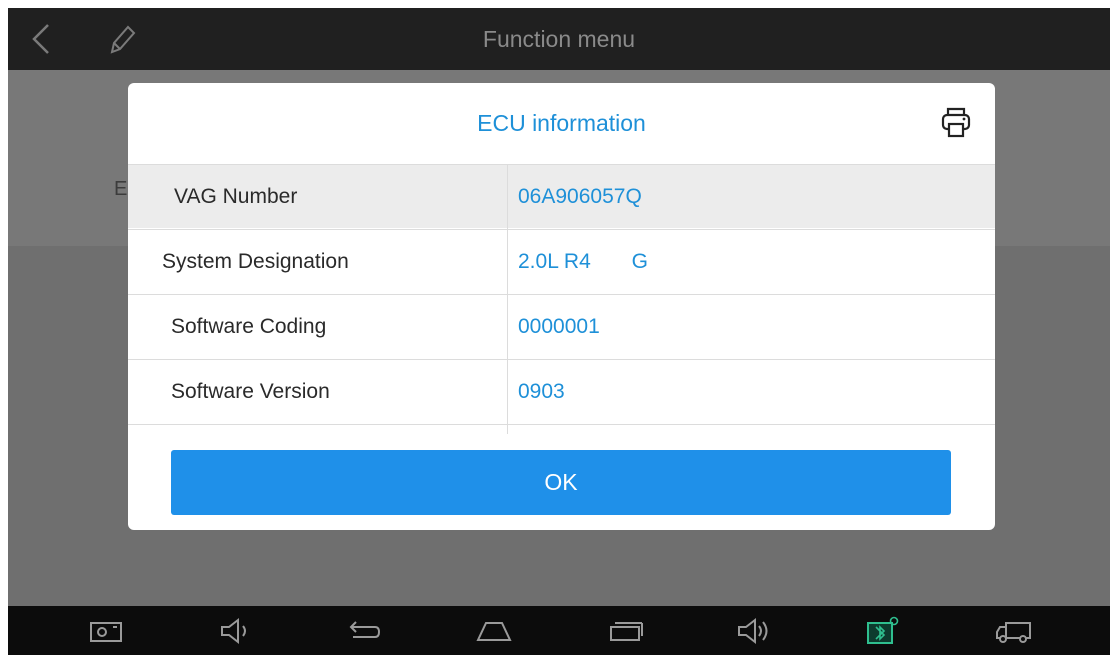 This screenshot has height=655, width=1110. Describe the element at coordinates (754, 631) in the screenshot. I see `volume-up-icon` at that location.